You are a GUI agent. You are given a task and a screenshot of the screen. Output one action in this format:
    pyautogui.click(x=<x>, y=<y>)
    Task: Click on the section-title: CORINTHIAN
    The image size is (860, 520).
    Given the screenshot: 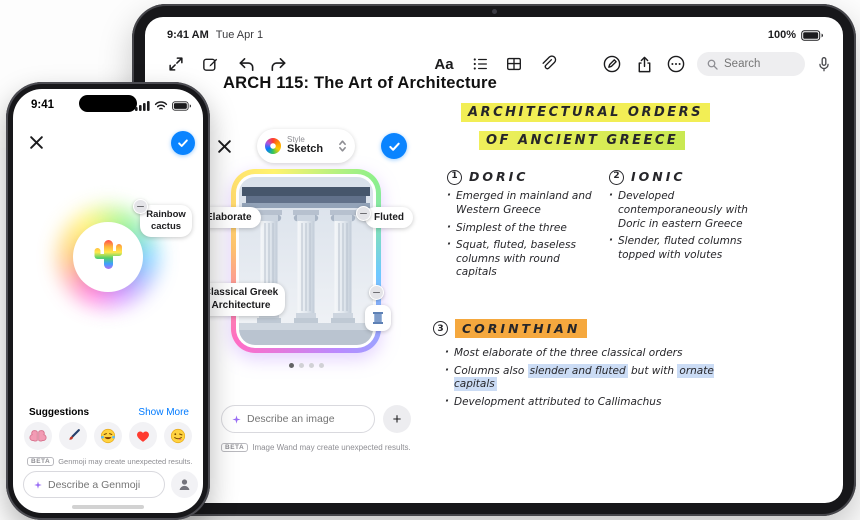 What is the action you would take?
    pyautogui.click(x=521, y=328)
    